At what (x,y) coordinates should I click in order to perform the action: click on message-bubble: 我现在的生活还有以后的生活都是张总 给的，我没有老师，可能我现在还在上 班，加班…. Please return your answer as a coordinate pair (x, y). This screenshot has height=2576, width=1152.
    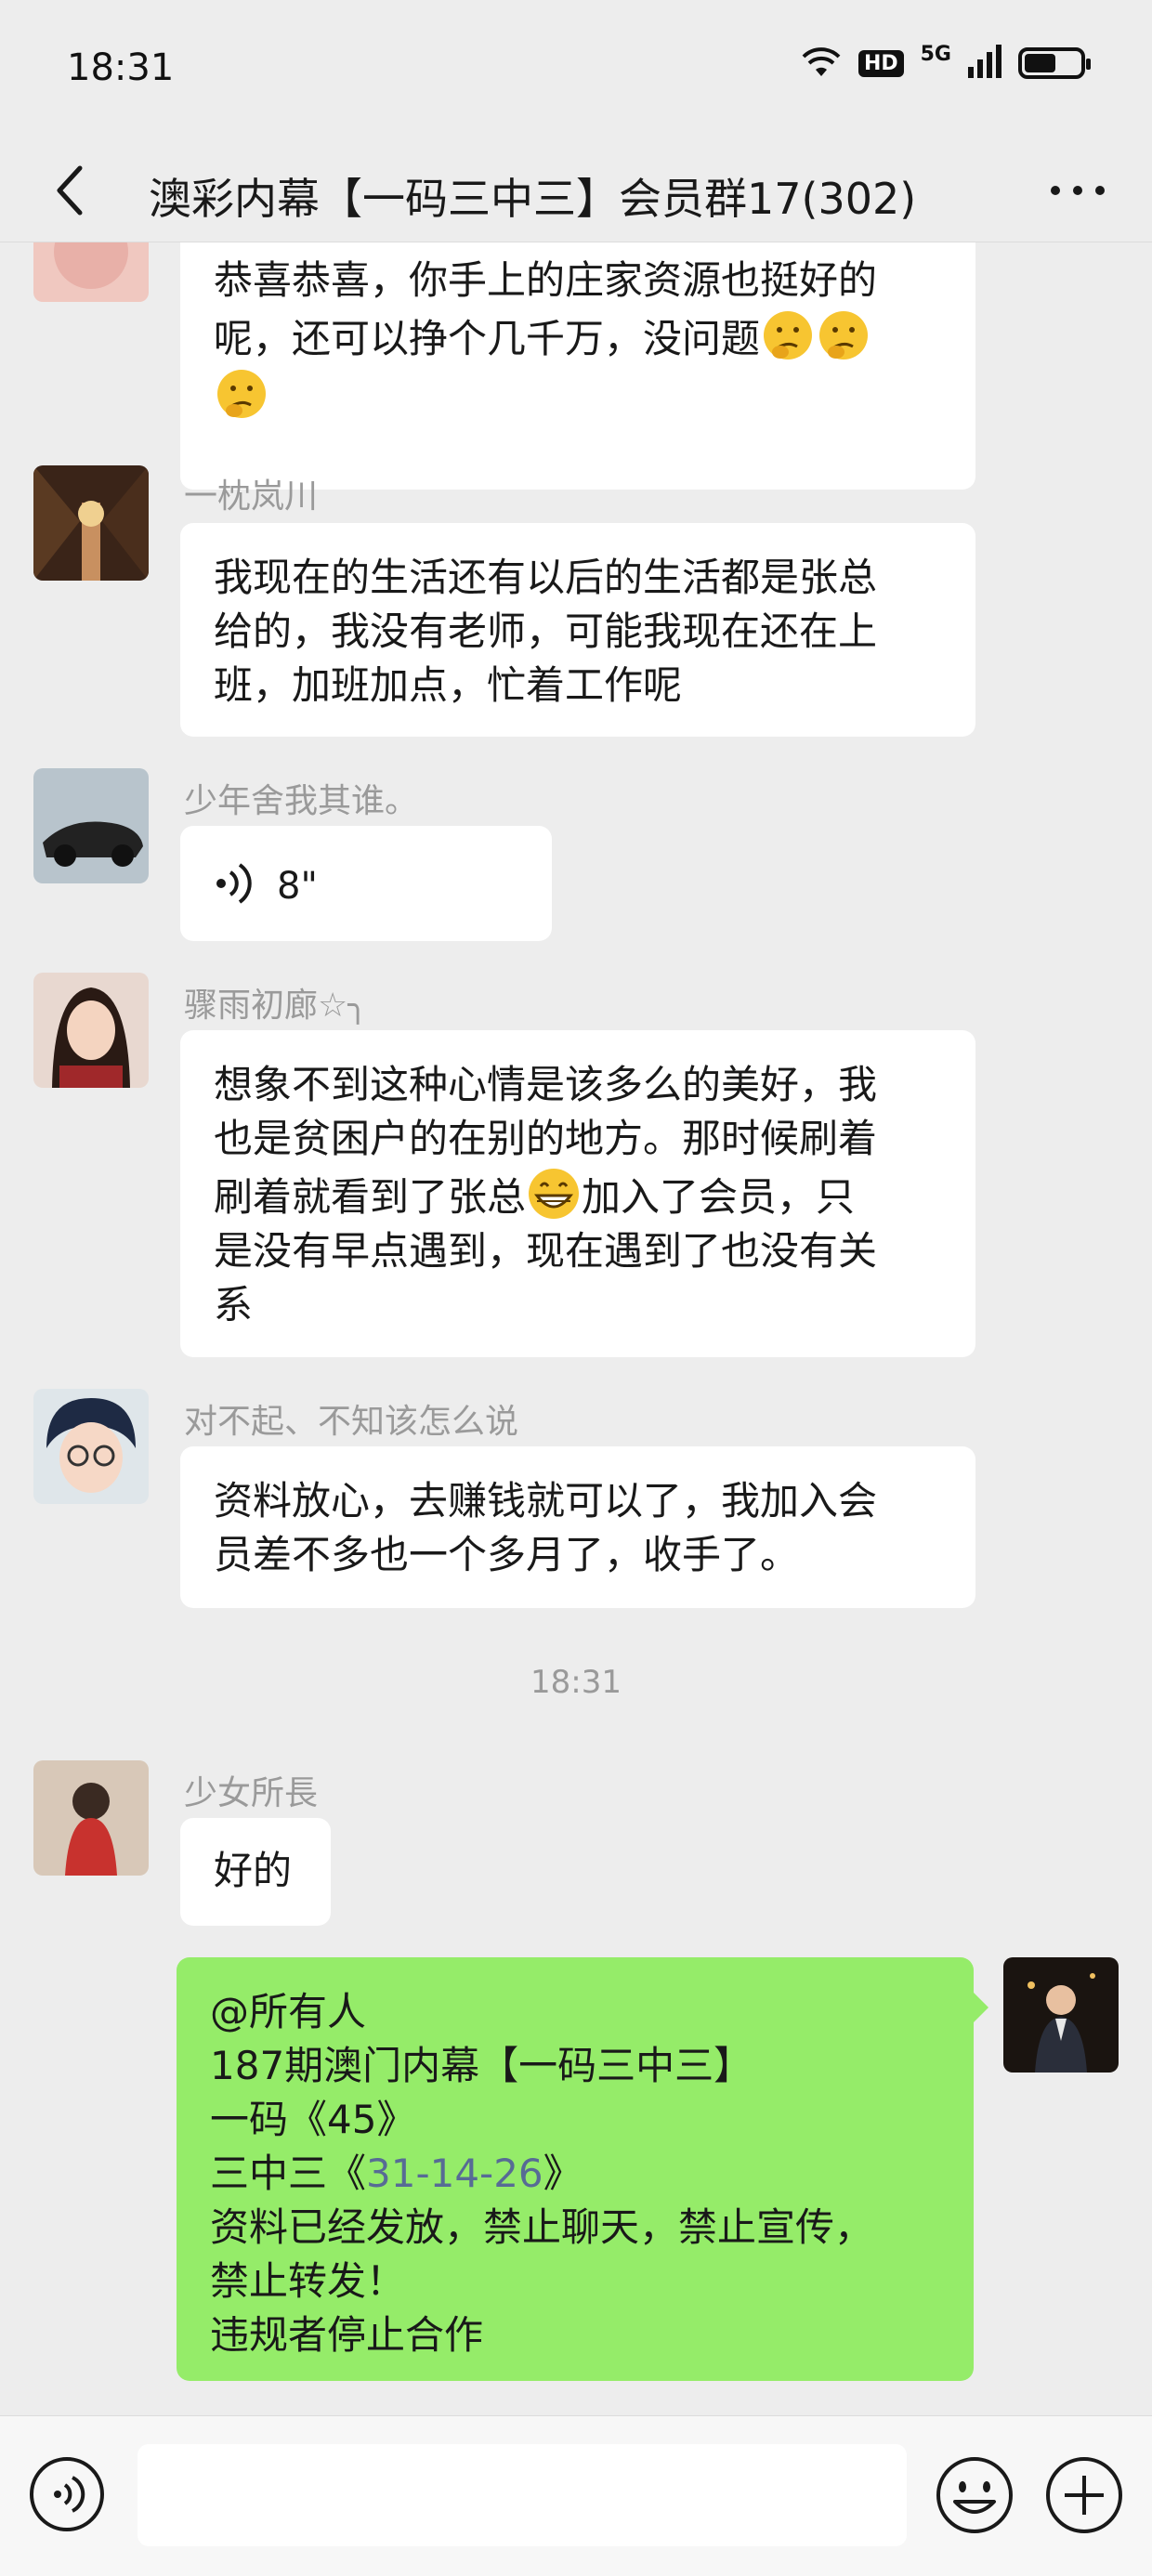
    Looking at the image, I should click on (577, 630).